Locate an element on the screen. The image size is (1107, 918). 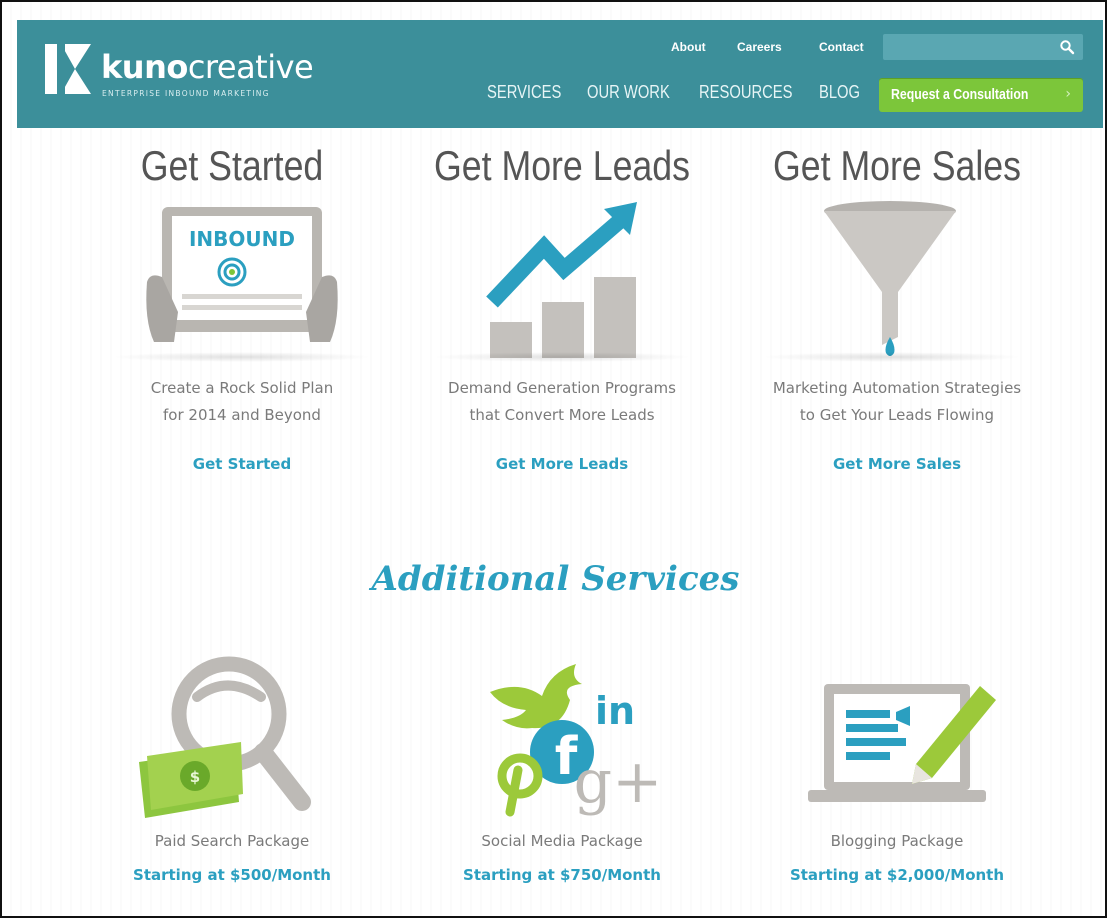
desc-line: Create a Rock Solid Plan is located at coordinates (242, 388).